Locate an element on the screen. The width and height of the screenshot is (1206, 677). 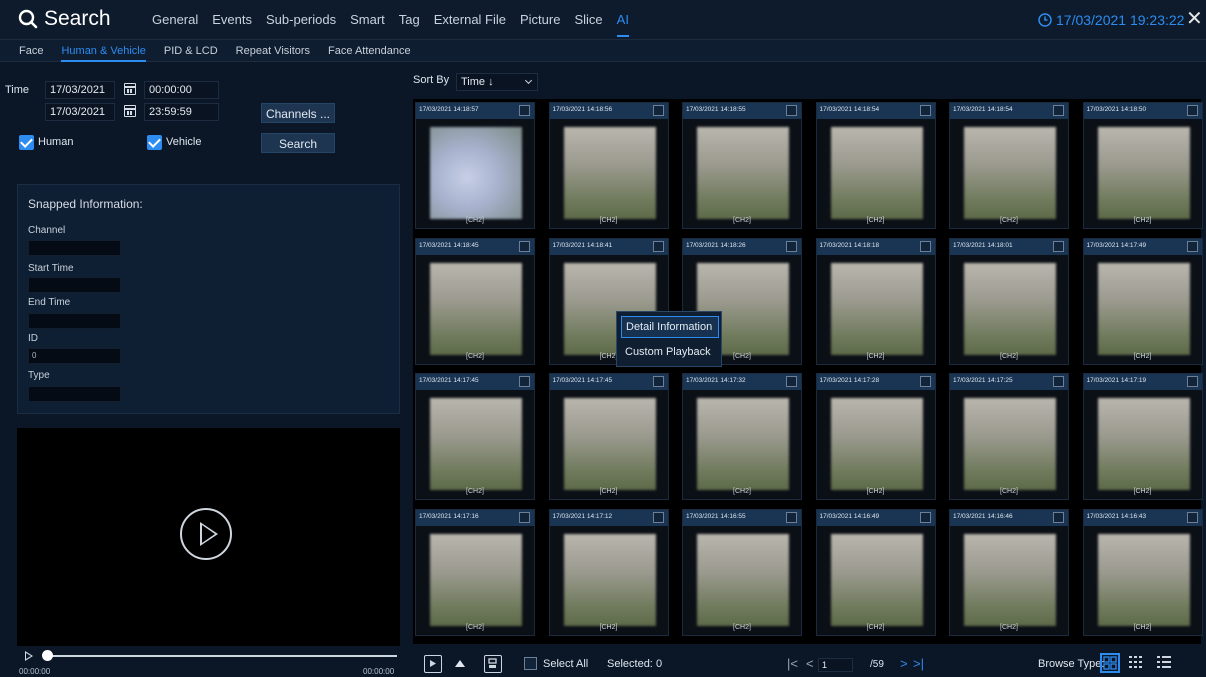
first-page-icon: |< is located at coordinates (792, 663).